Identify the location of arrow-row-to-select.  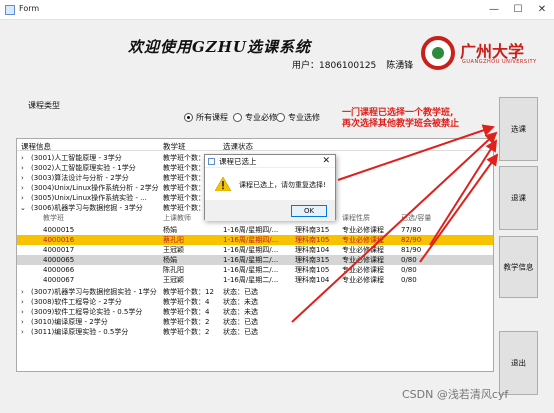
(463, 192).